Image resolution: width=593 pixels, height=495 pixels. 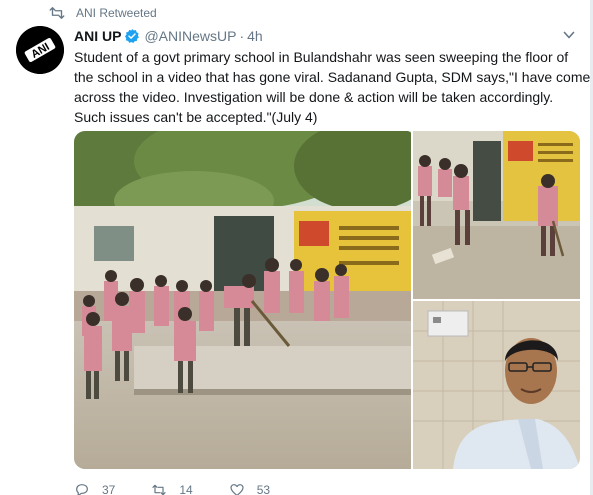 What do you see at coordinates (255, 36) in the screenshot?
I see `tweet-timestamp: 4h` at bounding box center [255, 36].